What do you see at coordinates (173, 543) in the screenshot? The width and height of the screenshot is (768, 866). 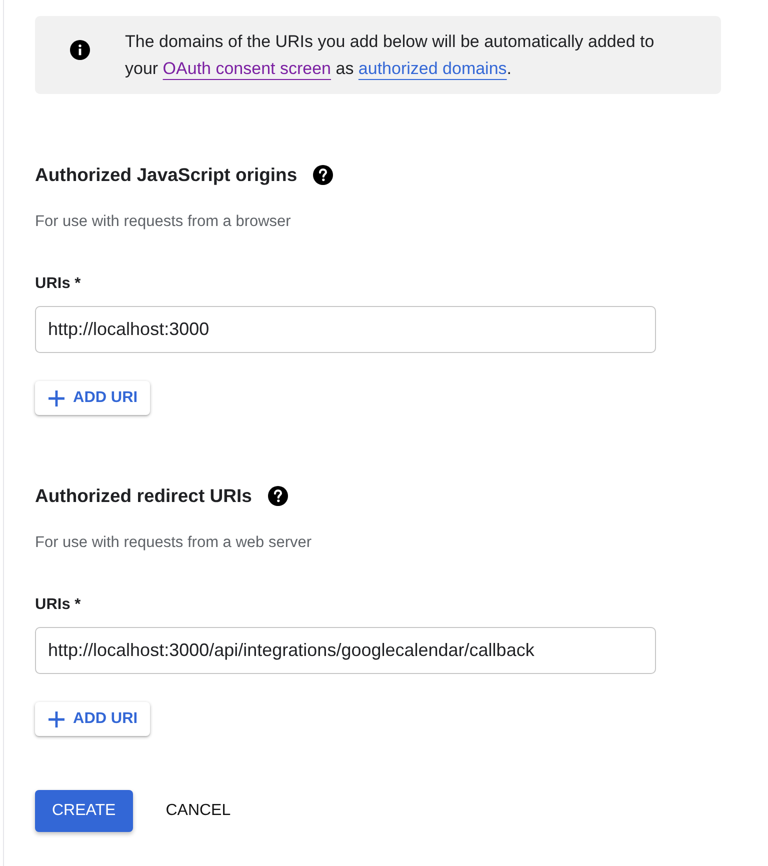 I see `section-description: For use with requests from a web server` at bounding box center [173, 543].